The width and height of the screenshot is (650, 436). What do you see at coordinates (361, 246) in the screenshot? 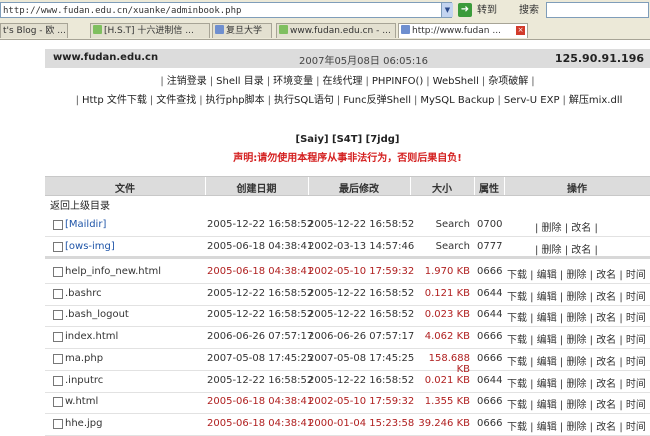
I see `modified-date: 2002-03-13 14:57:46` at bounding box center [361, 246].